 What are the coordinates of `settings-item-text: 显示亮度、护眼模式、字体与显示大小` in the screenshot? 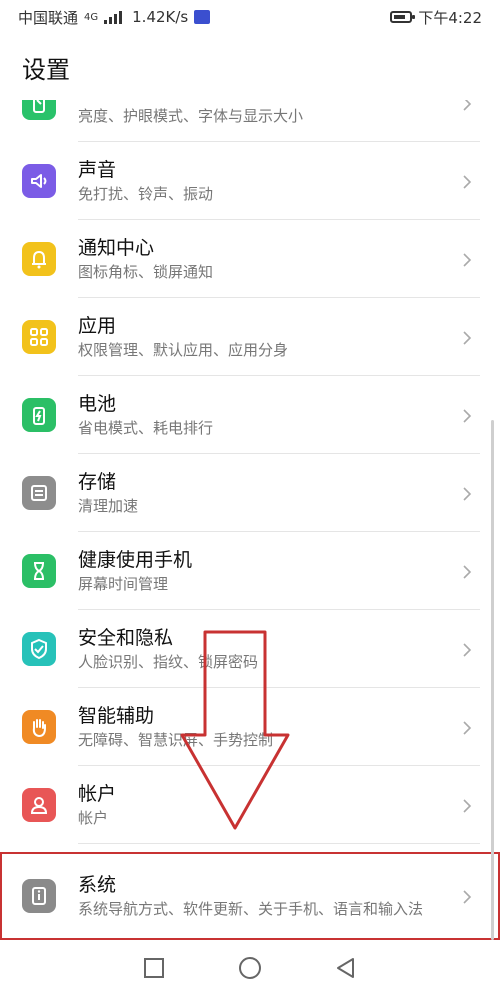 It's located at (259, 113).